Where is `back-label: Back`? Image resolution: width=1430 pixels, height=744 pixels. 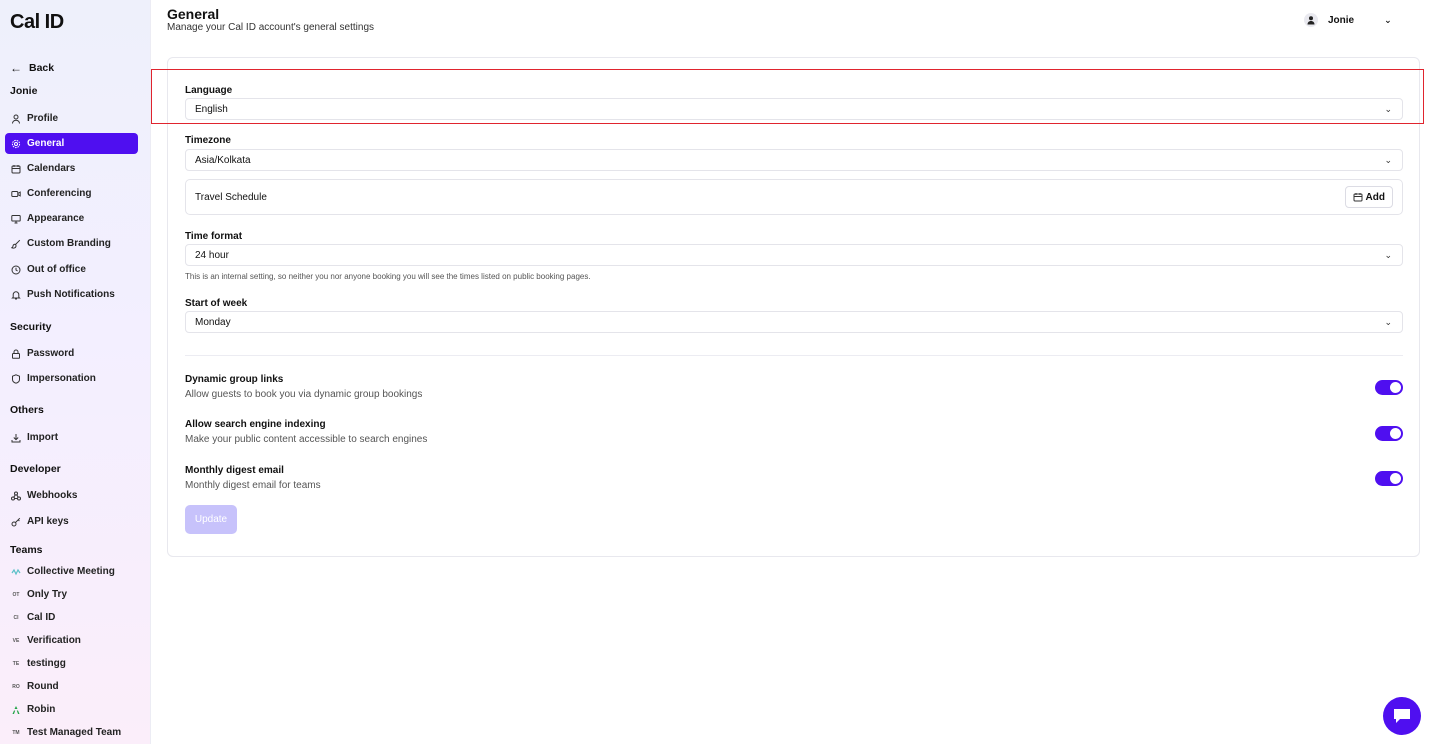
back-label: Back is located at coordinates (42, 68).